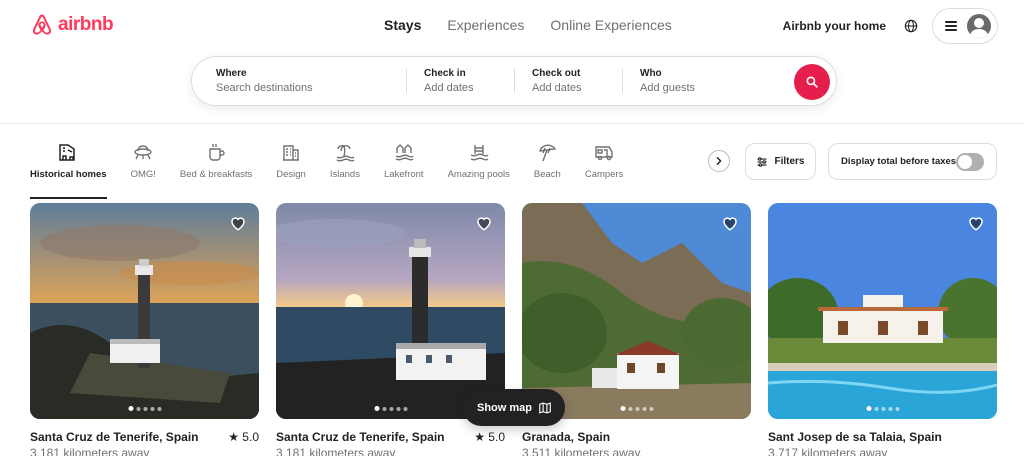  Describe the element at coordinates (541, 25) in the screenshot. I see `top-tabs: Stays Experiences Online Experiences` at that location.